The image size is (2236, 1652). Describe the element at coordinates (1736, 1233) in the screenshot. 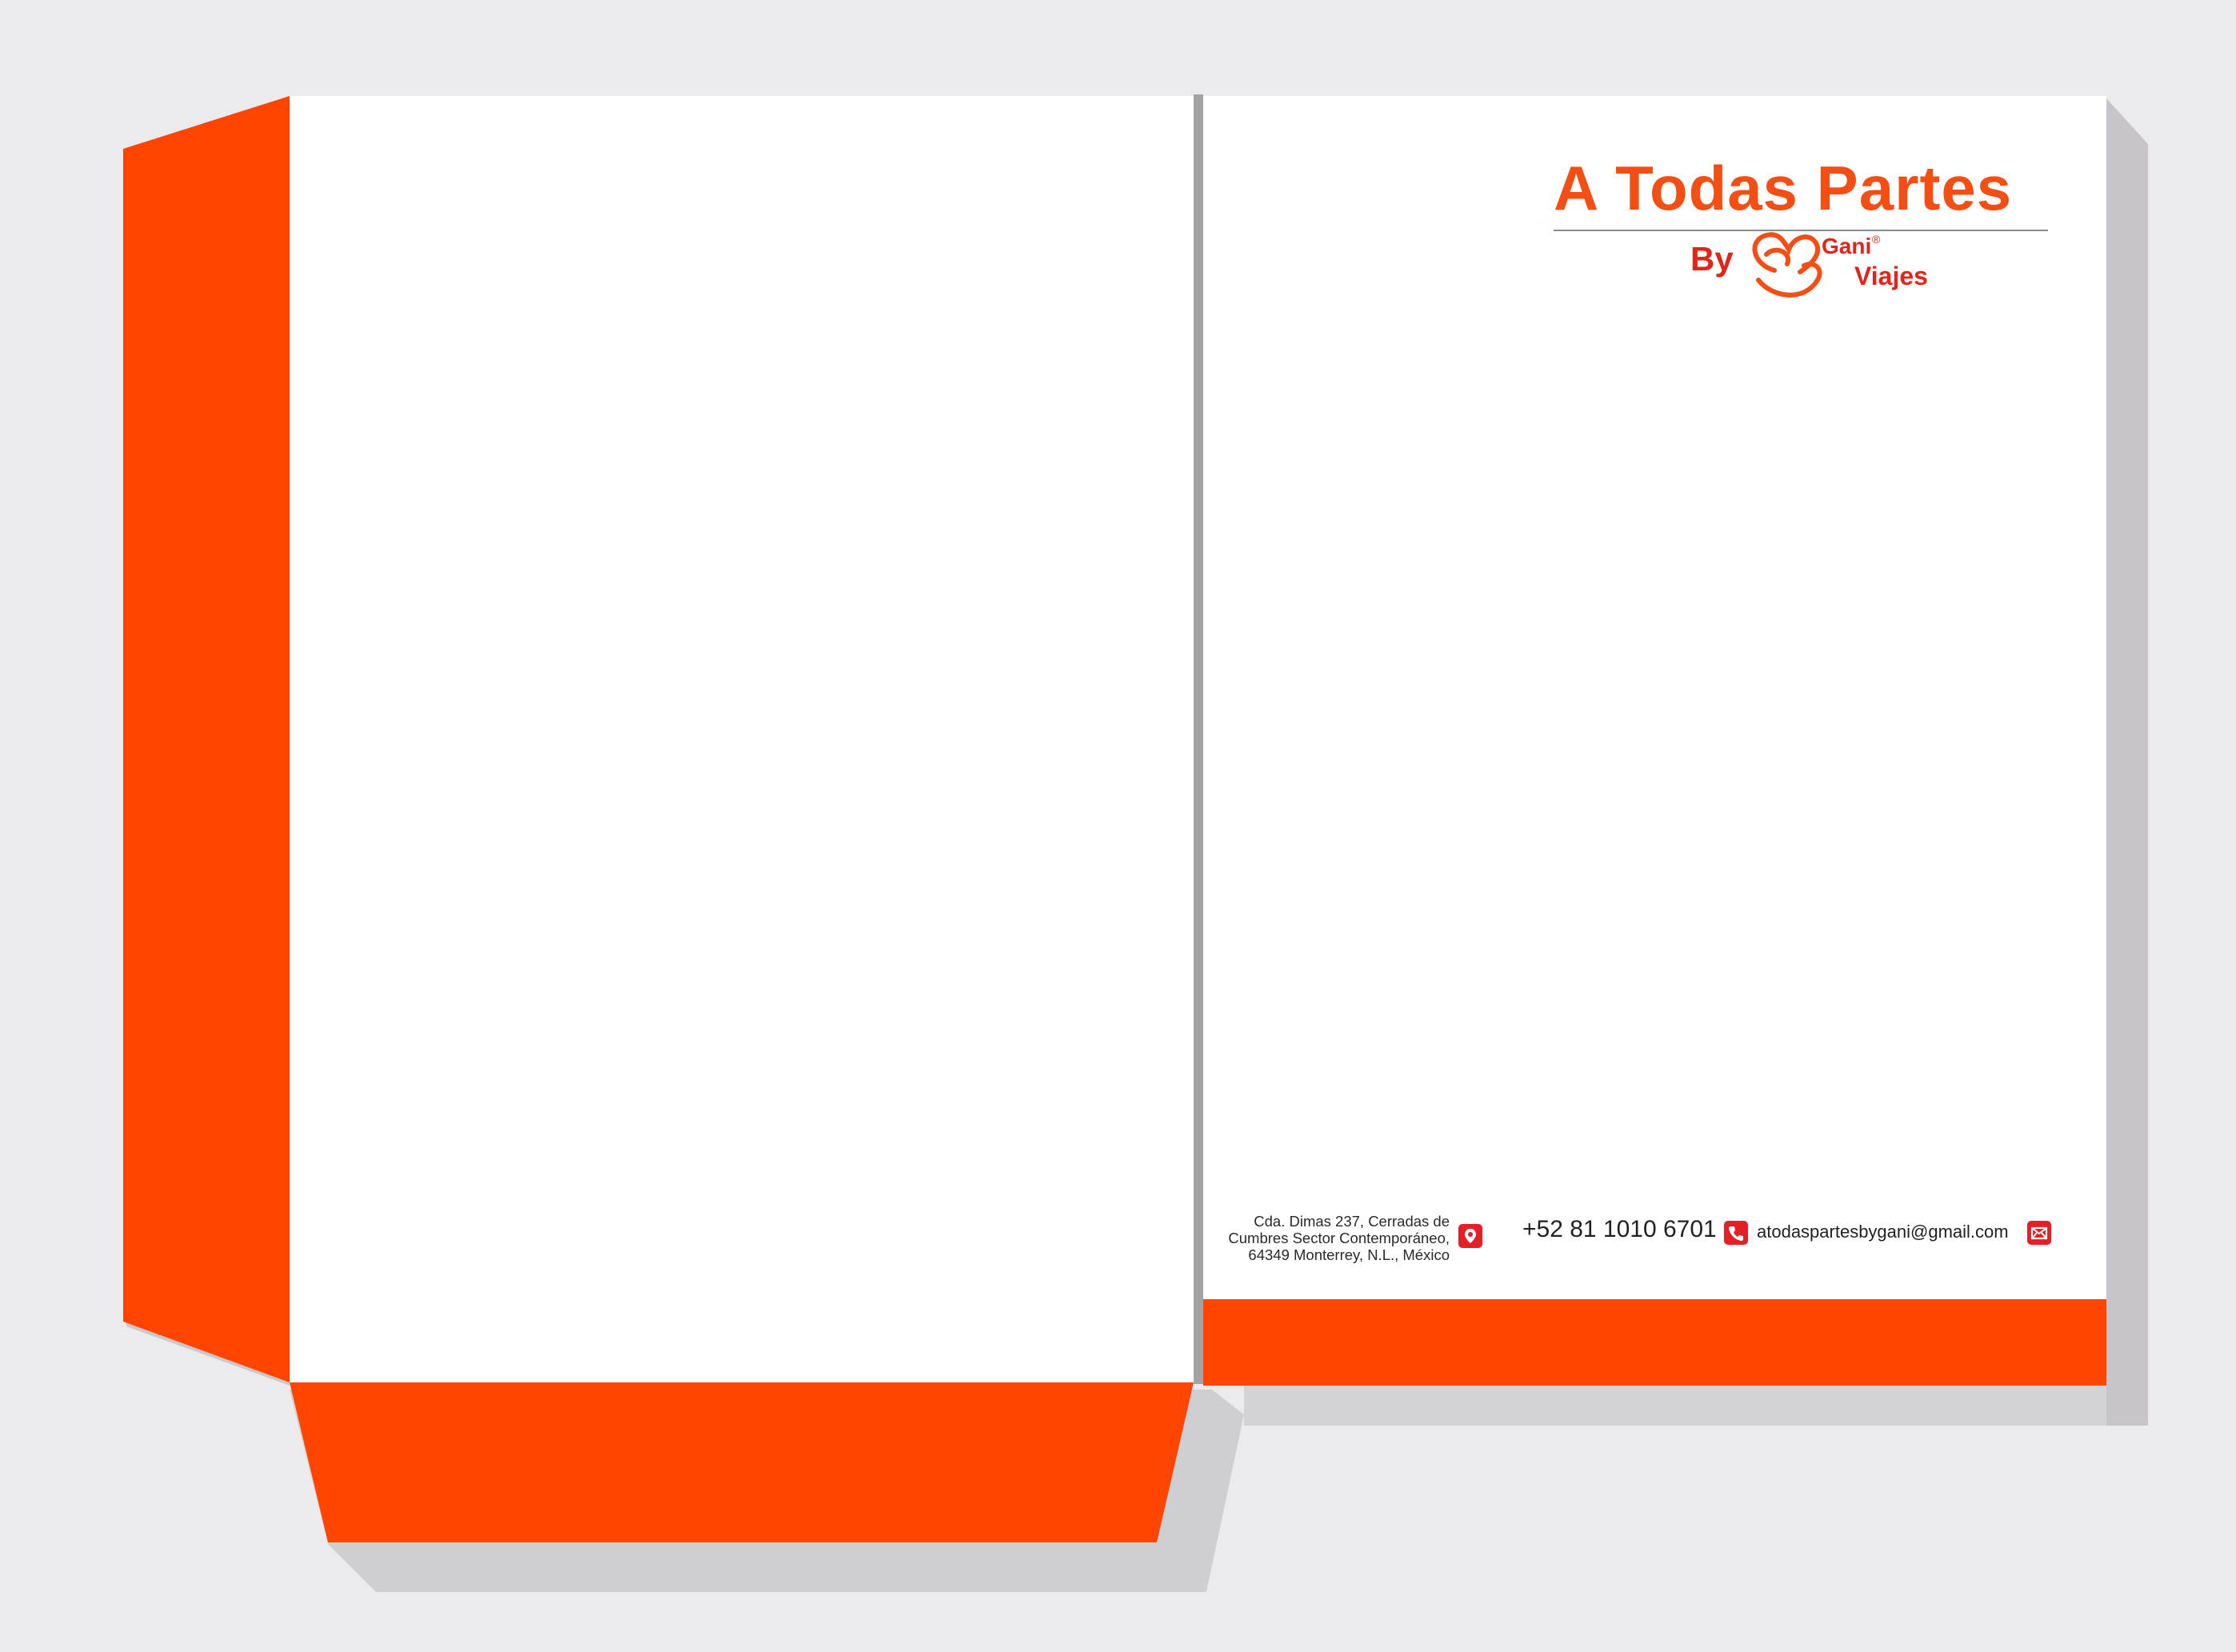

I see `phone-icon` at that location.